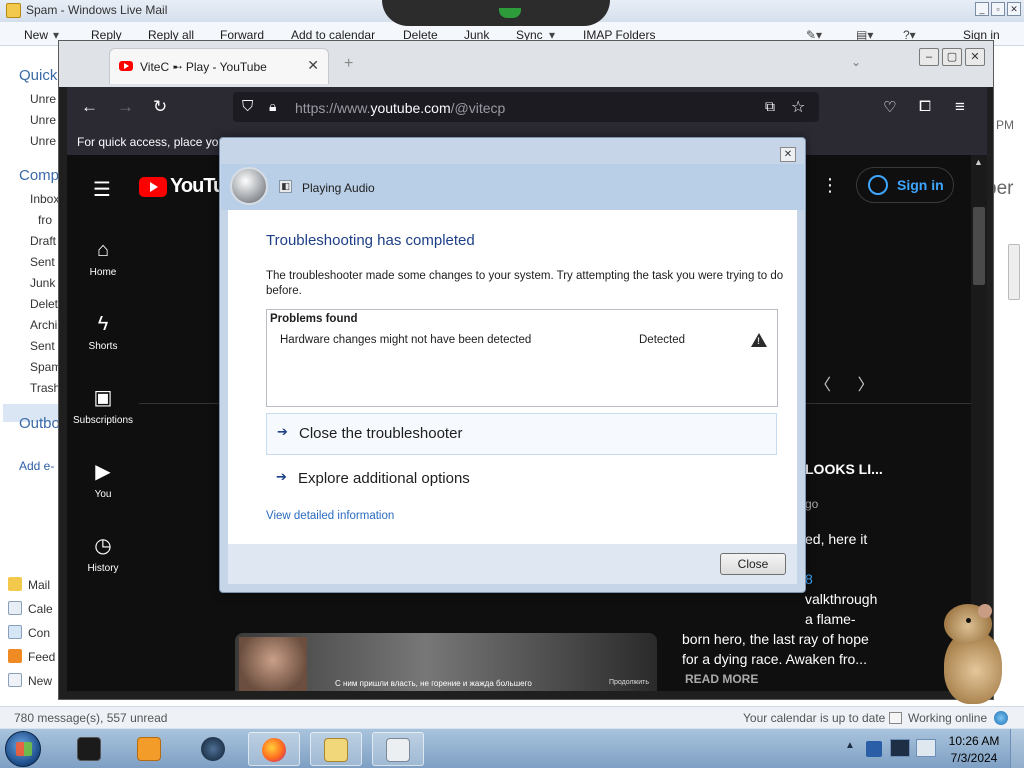 The image size is (1024, 768). What do you see at coordinates (203, 67) in the screenshot?
I see `tab-title: ViteC ➸ Play - YouTube` at bounding box center [203, 67].